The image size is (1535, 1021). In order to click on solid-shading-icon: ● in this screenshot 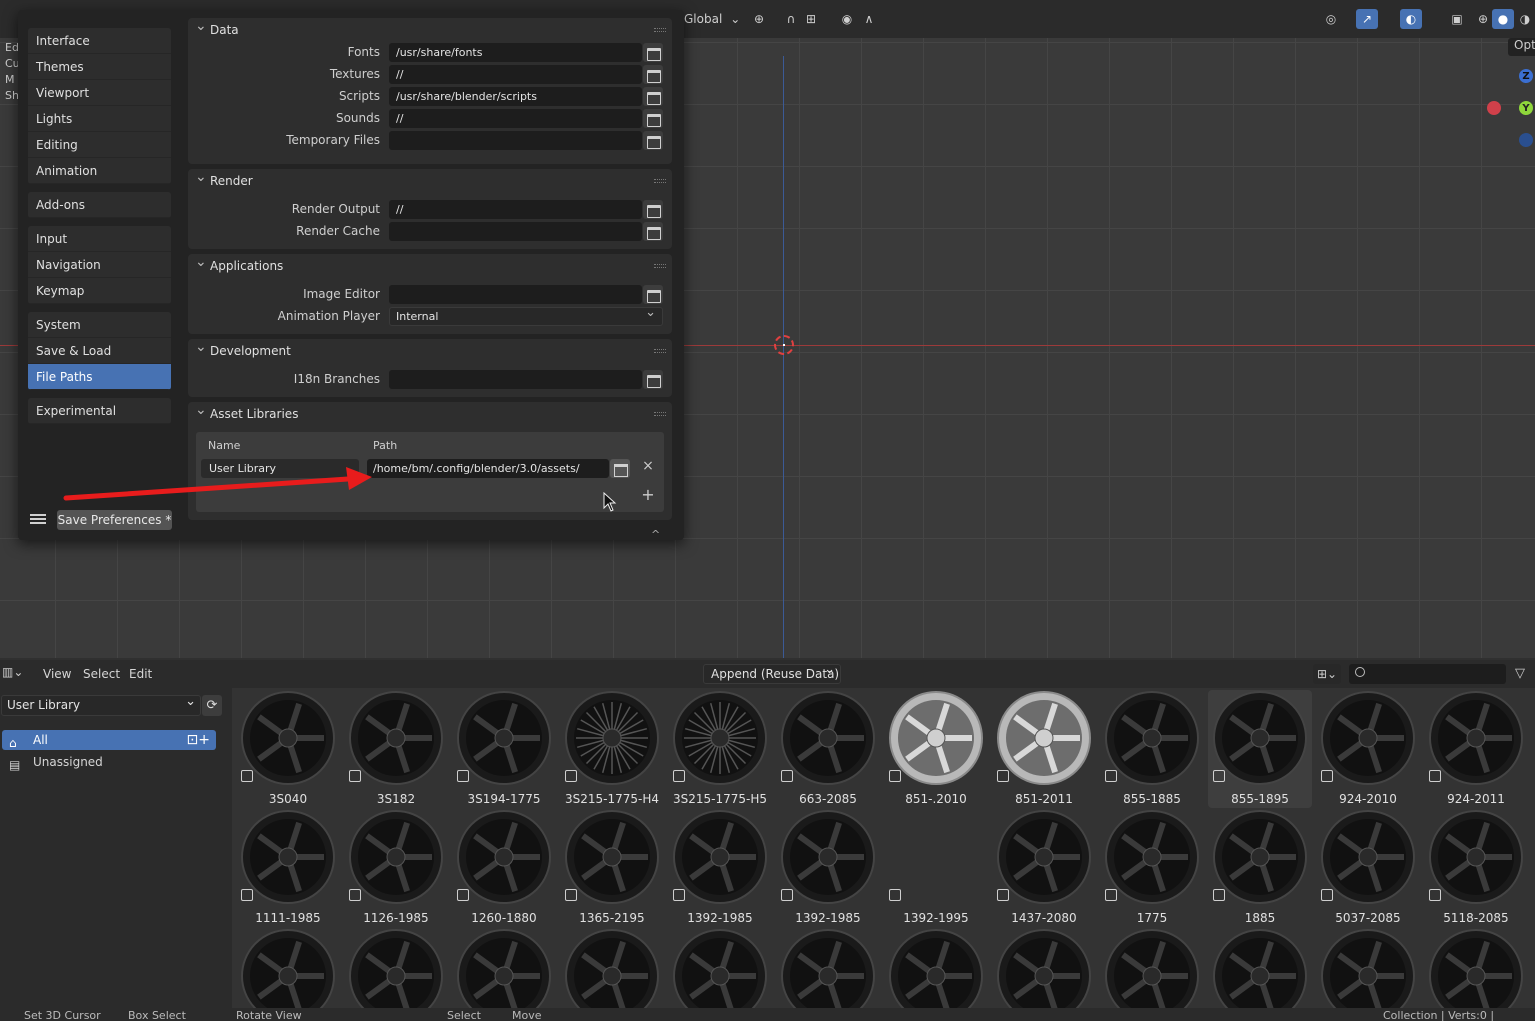, I will do `click(1503, 19)`.